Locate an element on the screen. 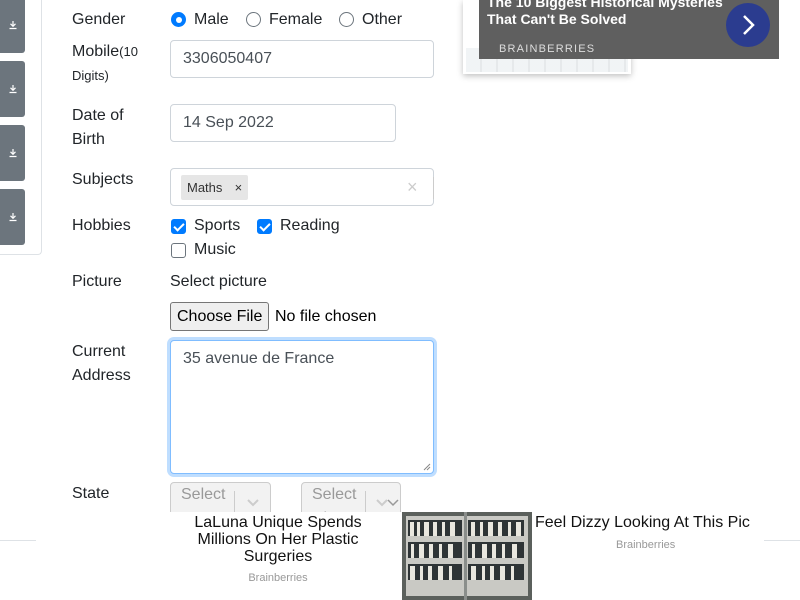 The image size is (800, 600). dob-label-line2: Birth is located at coordinates (88, 139).